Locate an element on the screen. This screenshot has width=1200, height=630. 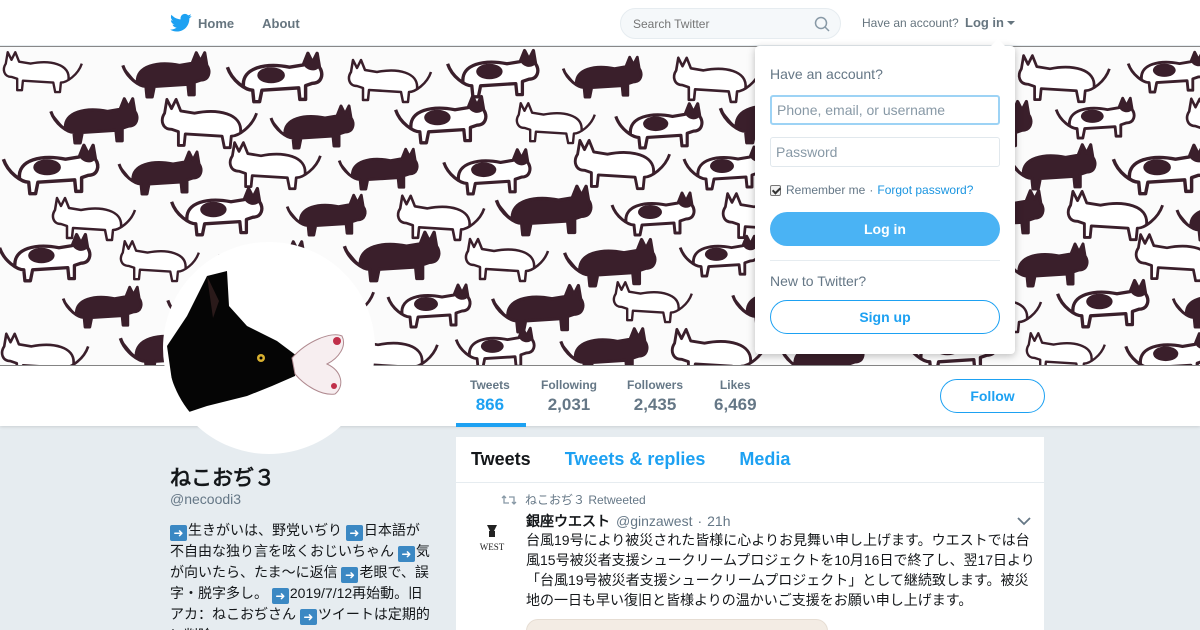
username-field is located at coordinates (885, 110).